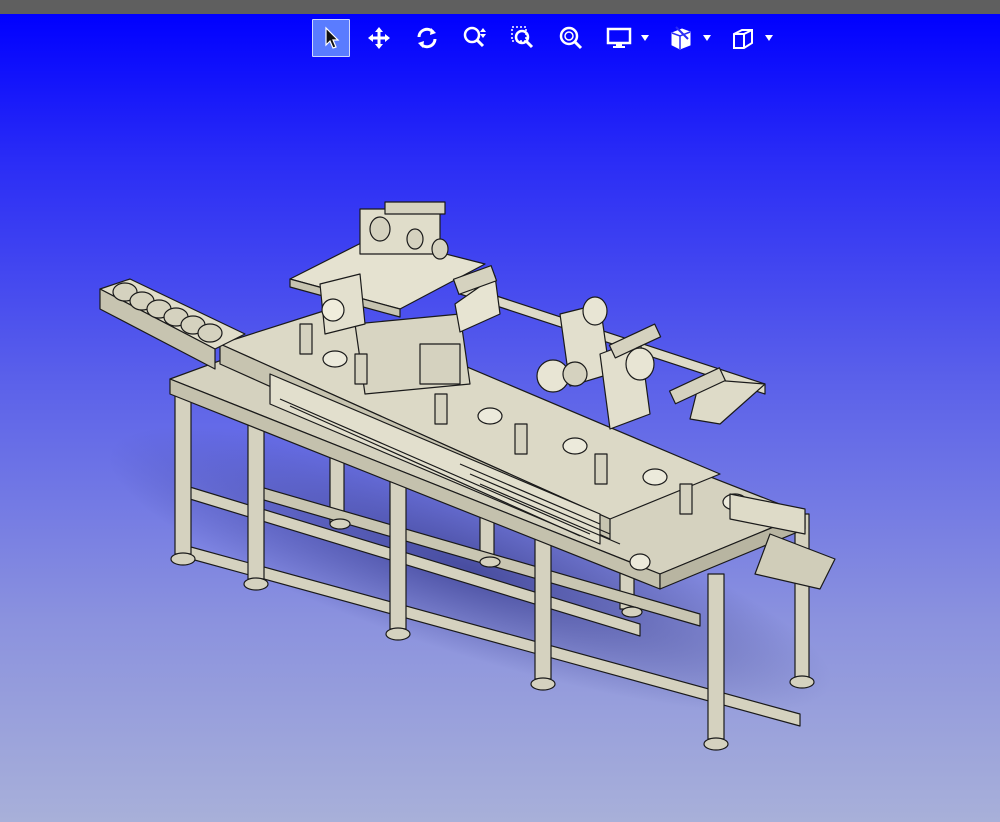 The image size is (1000, 822). I want to click on zoom-updown-icon, so click(474, 37).